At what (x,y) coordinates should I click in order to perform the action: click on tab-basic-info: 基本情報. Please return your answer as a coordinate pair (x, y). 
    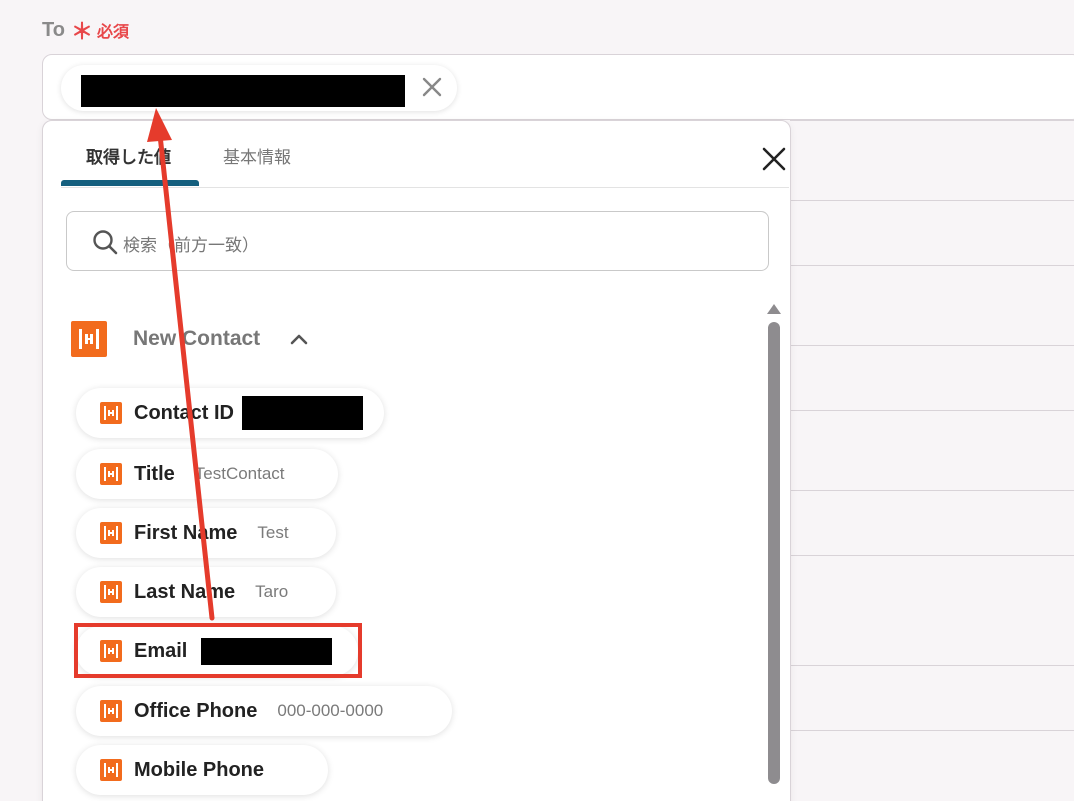
    Looking at the image, I should click on (257, 155).